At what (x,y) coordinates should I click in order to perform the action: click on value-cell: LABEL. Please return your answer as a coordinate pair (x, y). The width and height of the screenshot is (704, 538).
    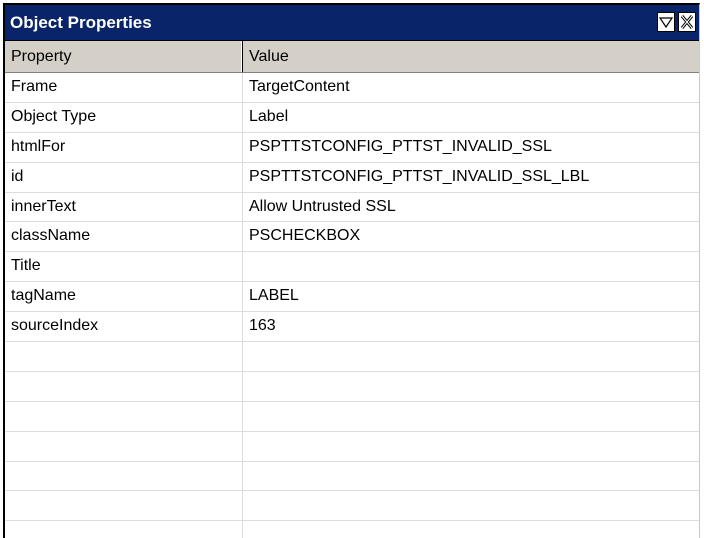
    Looking at the image, I should click on (470, 297).